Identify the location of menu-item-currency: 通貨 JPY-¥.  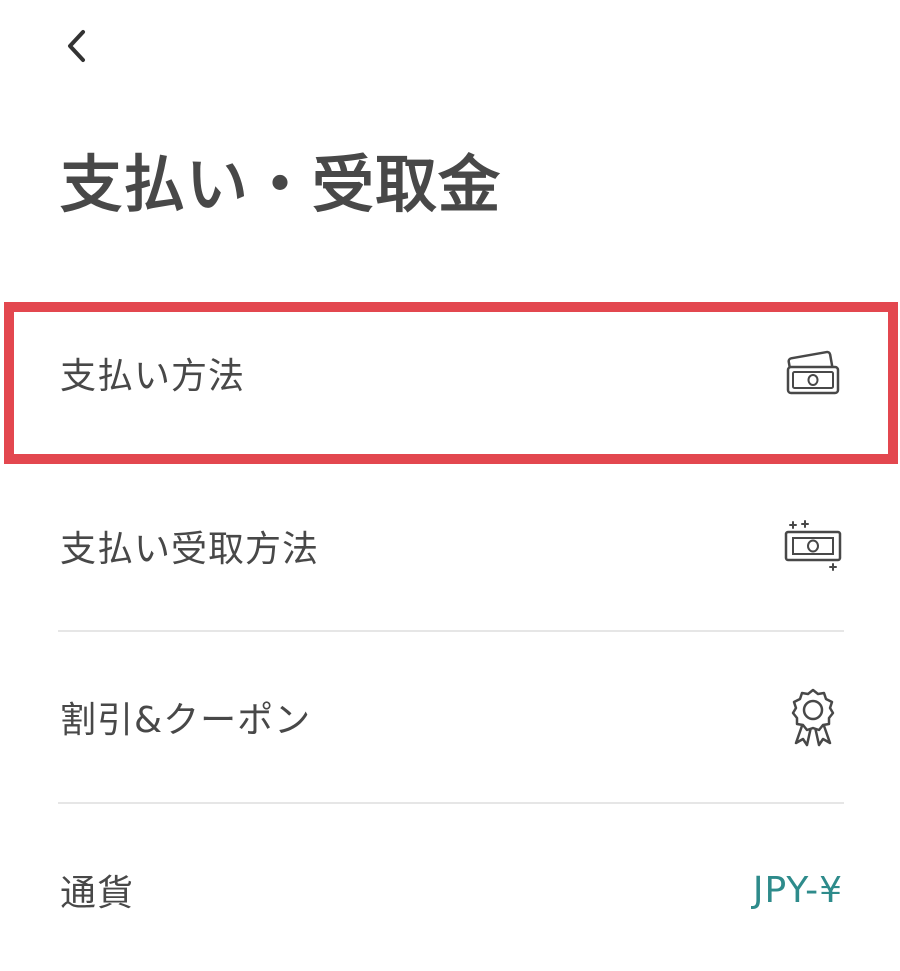
(451, 890).